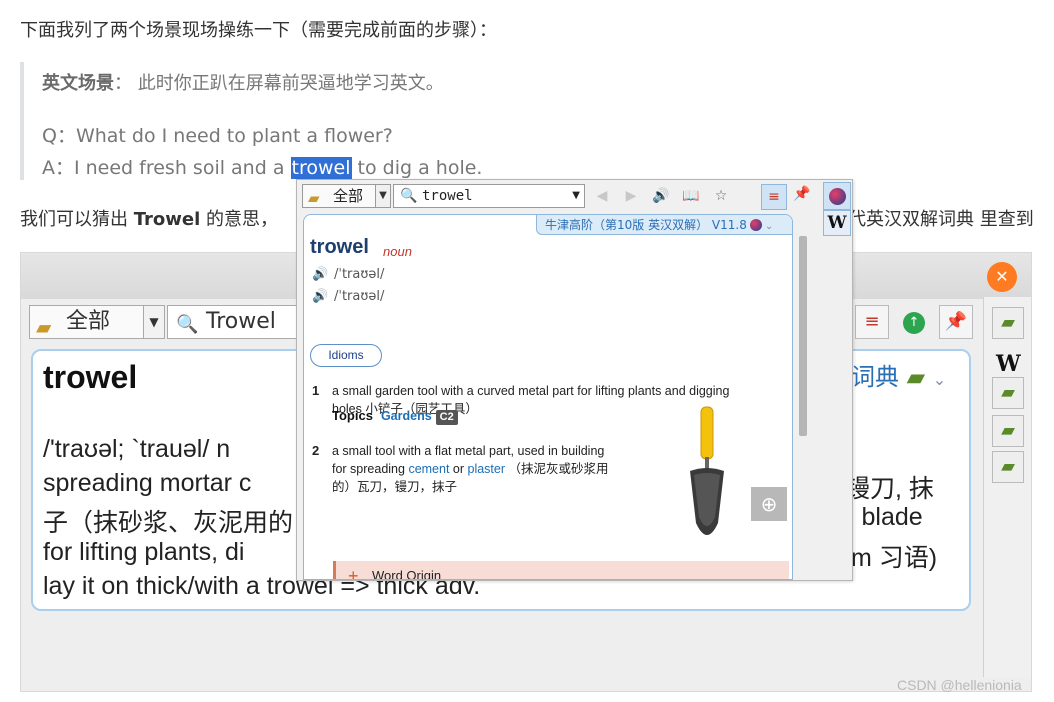 This screenshot has height=702, width=1054. I want to click on topic-link: Gardens, so click(406, 416).